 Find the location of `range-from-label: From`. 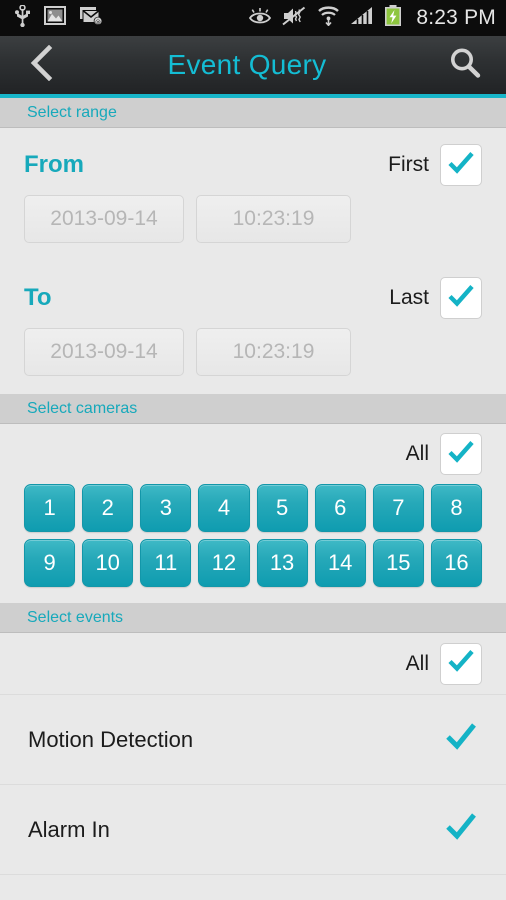

range-from-label: From is located at coordinates (54, 164).